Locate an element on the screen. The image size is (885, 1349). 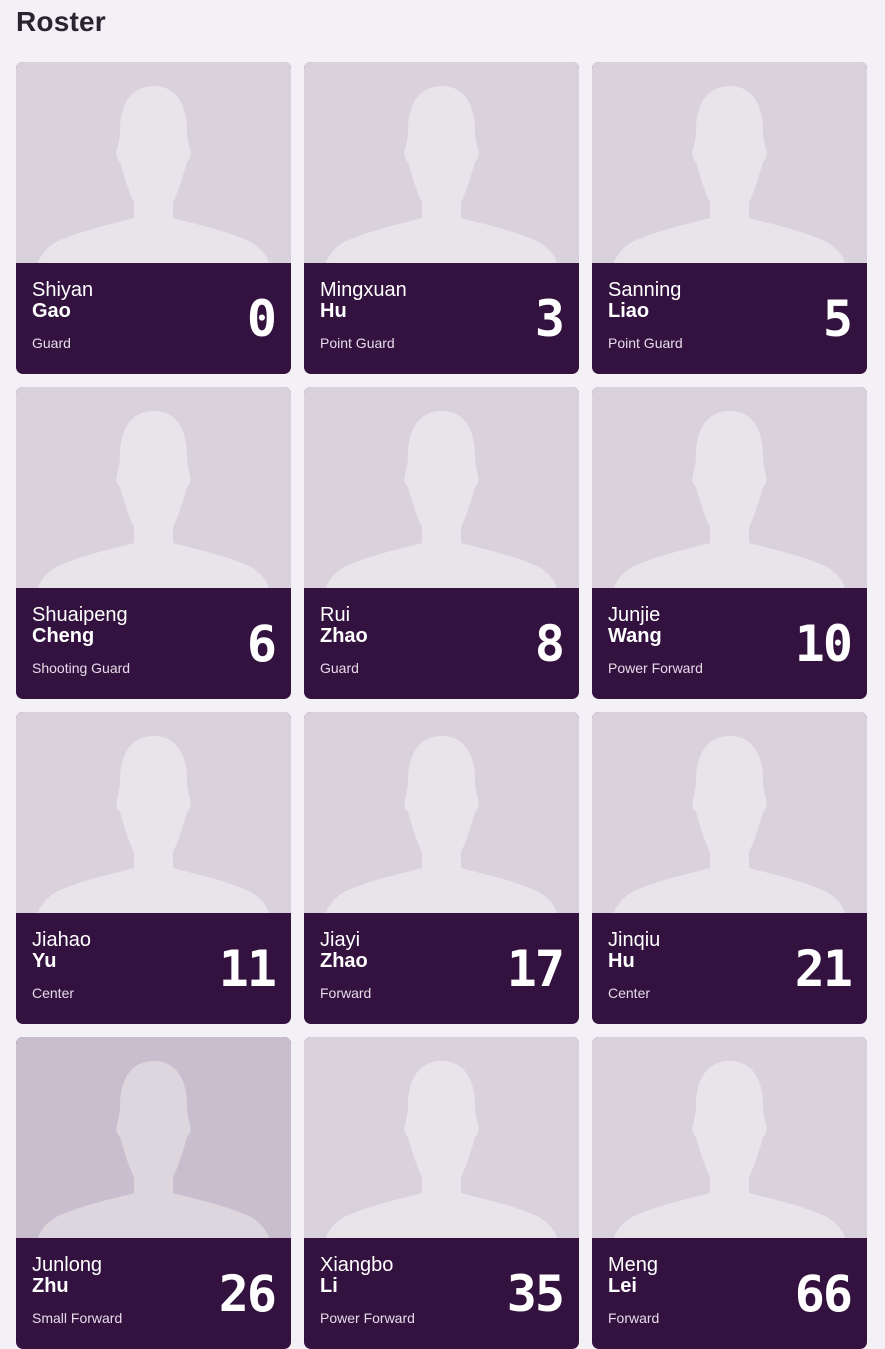
player-first-name: Shuaipeng is located at coordinates (80, 615).